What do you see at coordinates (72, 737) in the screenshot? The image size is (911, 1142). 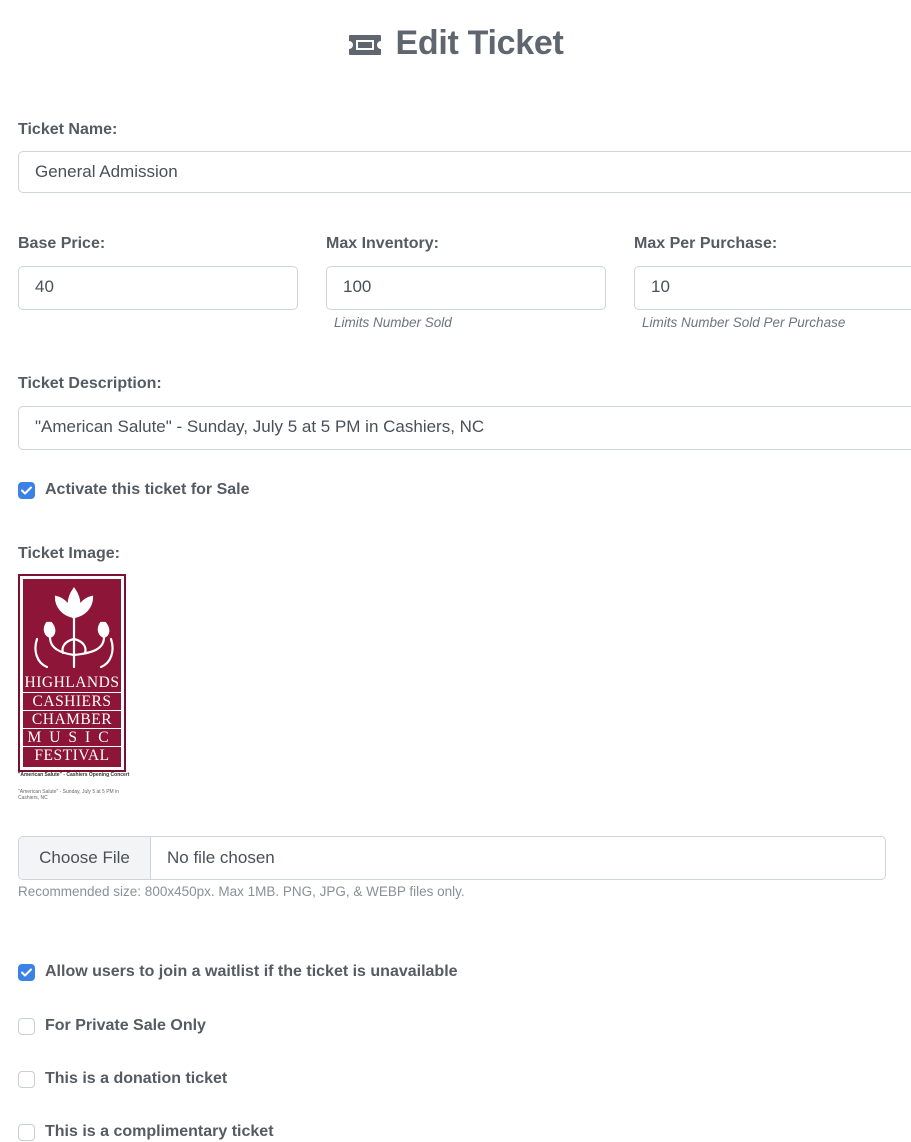 I see `logo-line-4: MUSIC` at bounding box center [72, 737].